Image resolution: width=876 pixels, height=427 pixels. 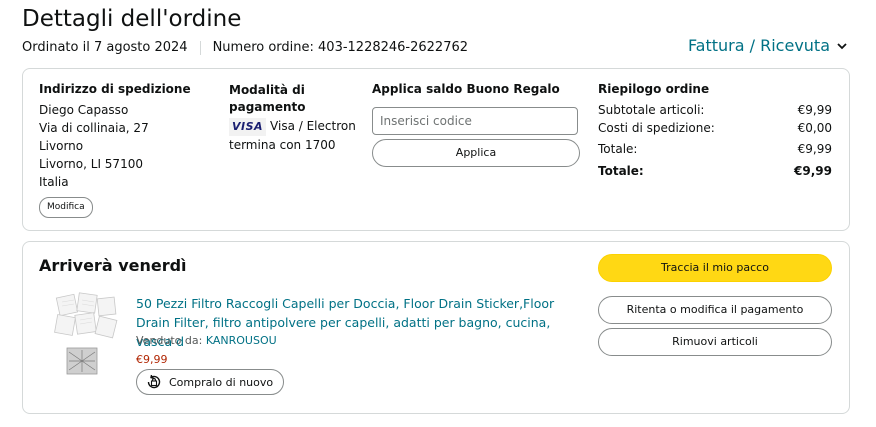 I want to click on arrival-heading: Arriverà venerdì, so click(x=113, y=265).